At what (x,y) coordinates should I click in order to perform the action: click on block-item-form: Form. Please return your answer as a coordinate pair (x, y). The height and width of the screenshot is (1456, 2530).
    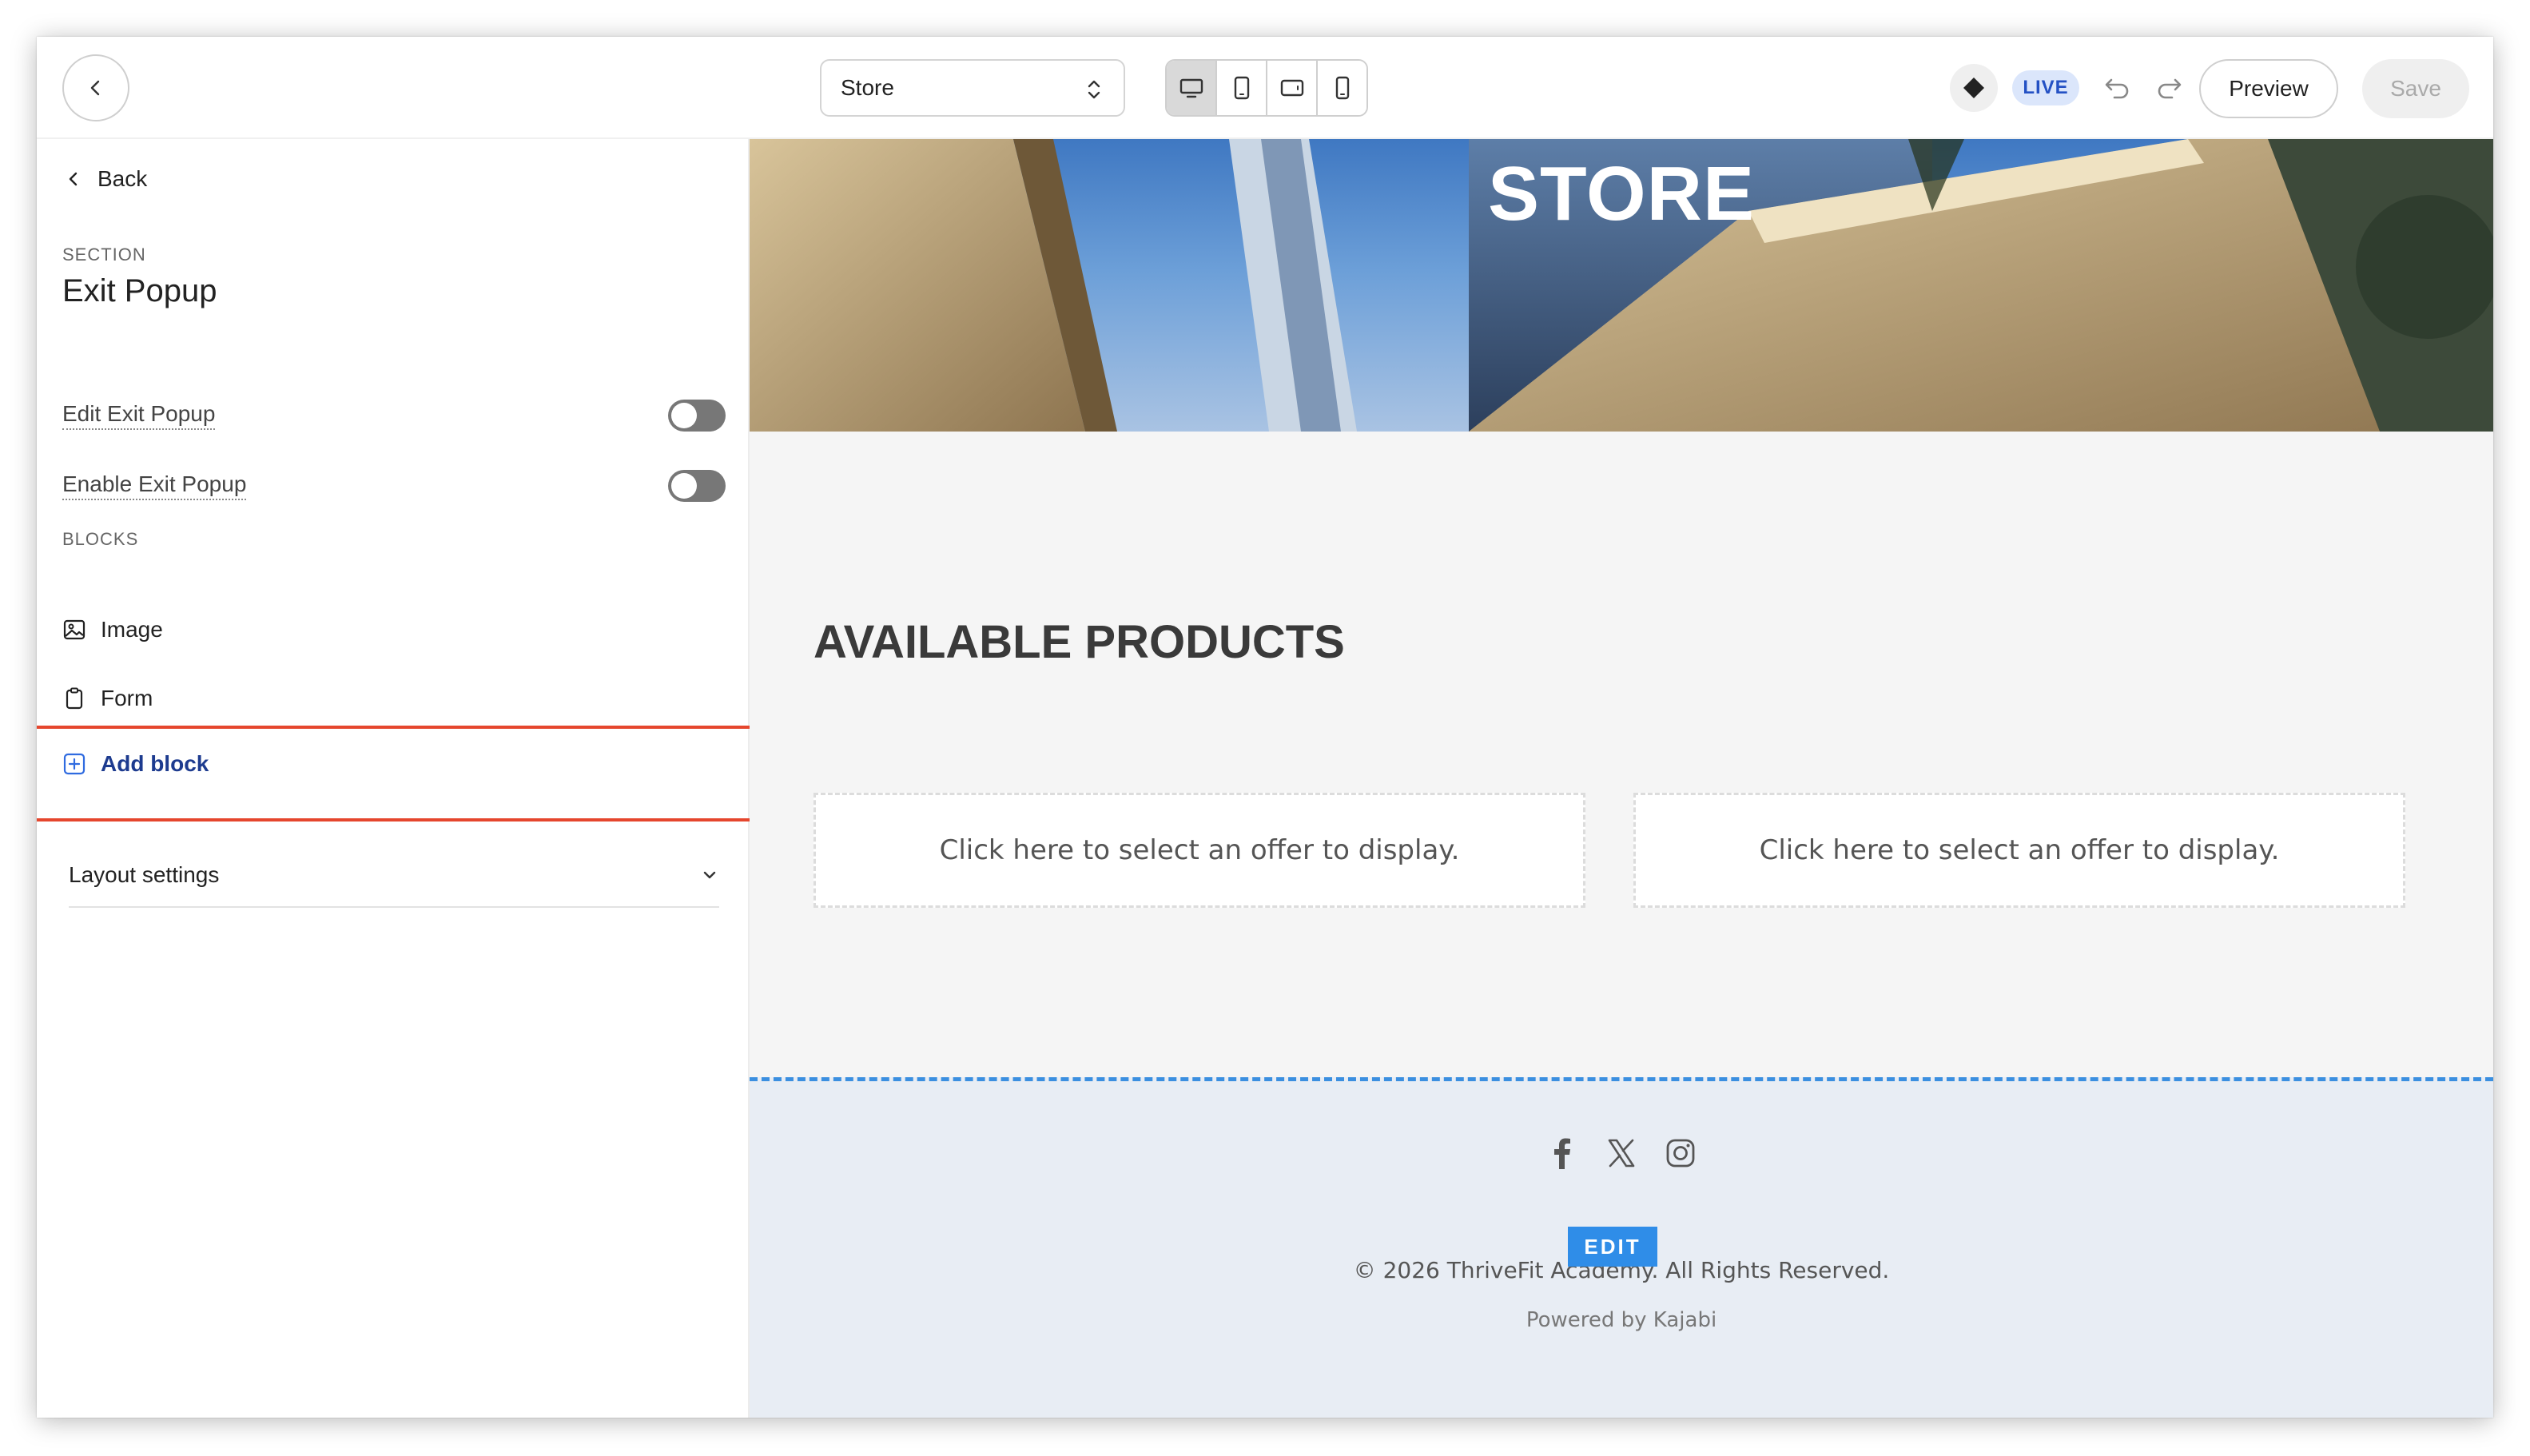
    Looking at the image, I should click on (108, 698).